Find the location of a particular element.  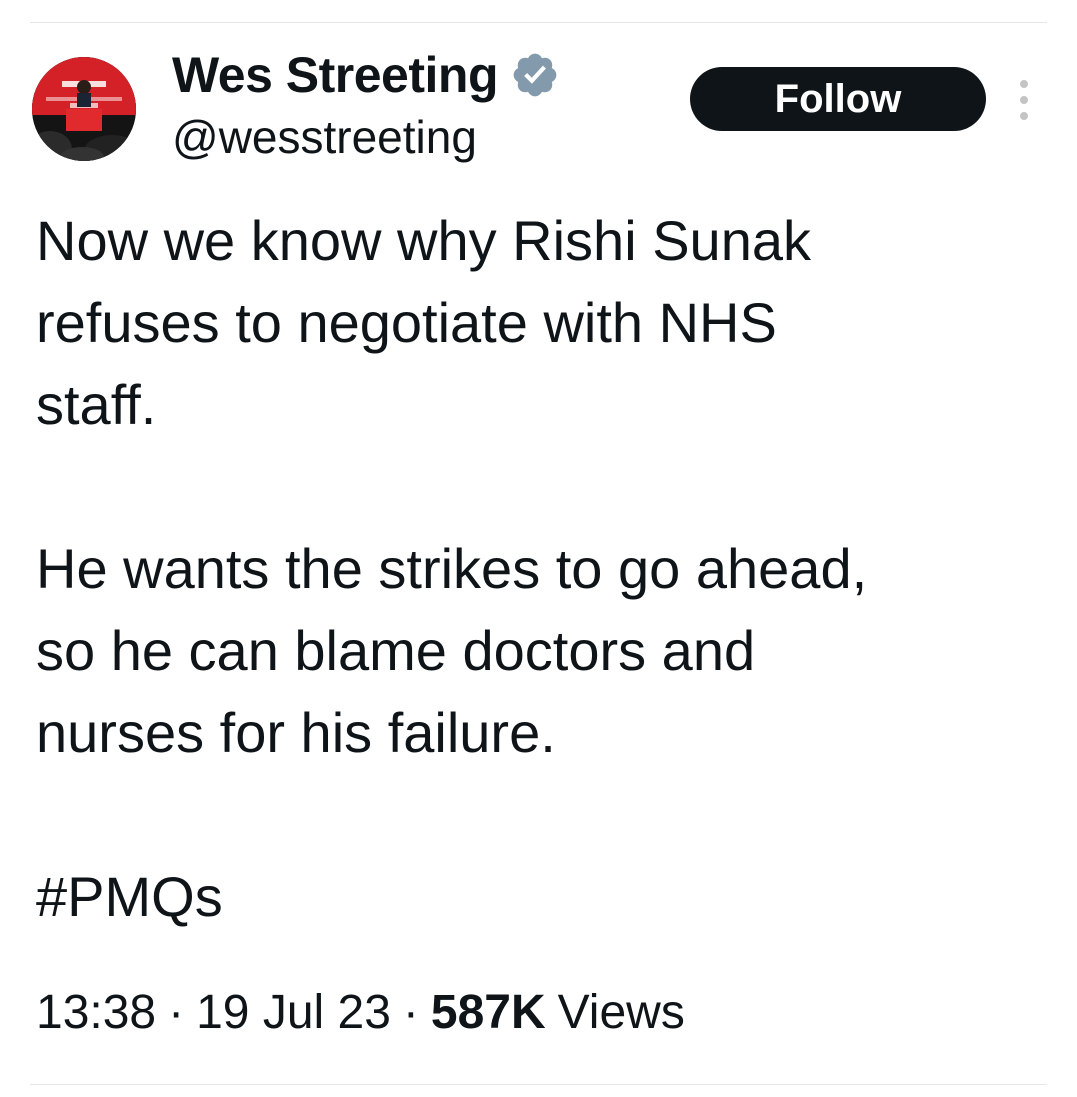

tweet-metadata: 13:38 · 19 Jul 23 · 587K Views is located at coordinates (360, 1012).